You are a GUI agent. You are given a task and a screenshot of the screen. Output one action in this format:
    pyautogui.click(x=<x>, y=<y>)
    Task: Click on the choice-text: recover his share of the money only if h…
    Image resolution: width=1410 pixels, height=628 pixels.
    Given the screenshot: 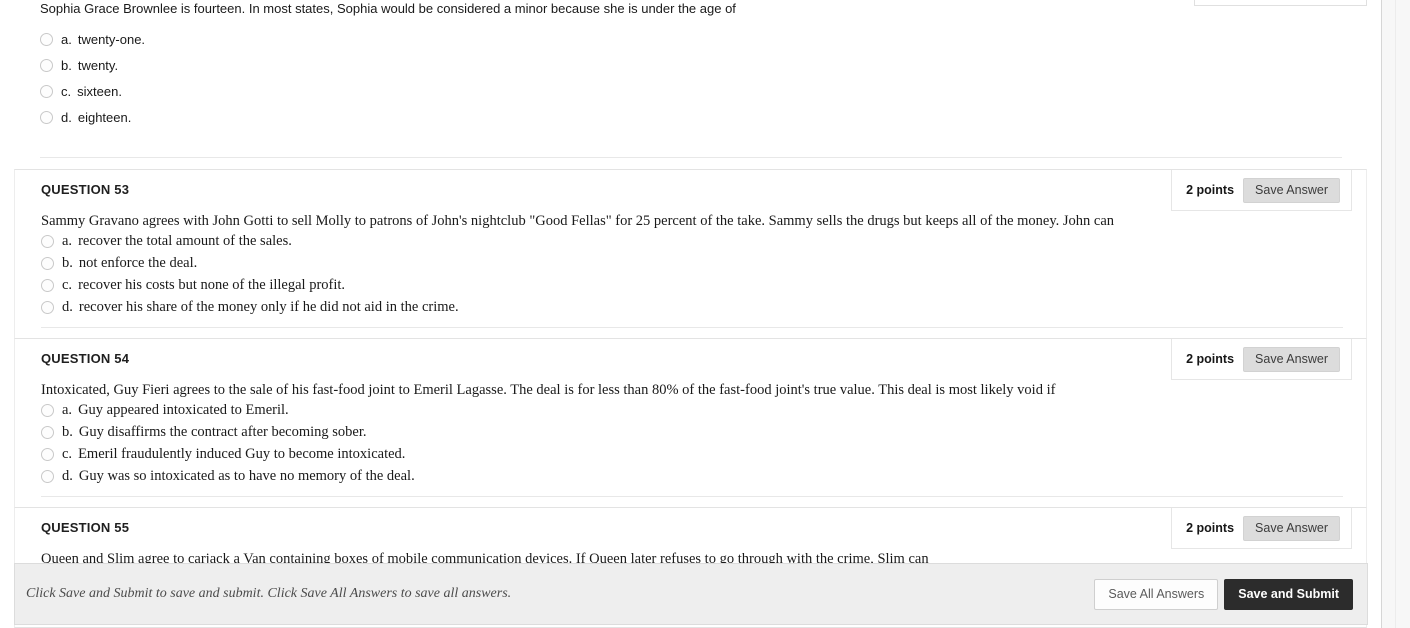 What is the action you would take?
    pyautogui.click(x=268, y=306)
    